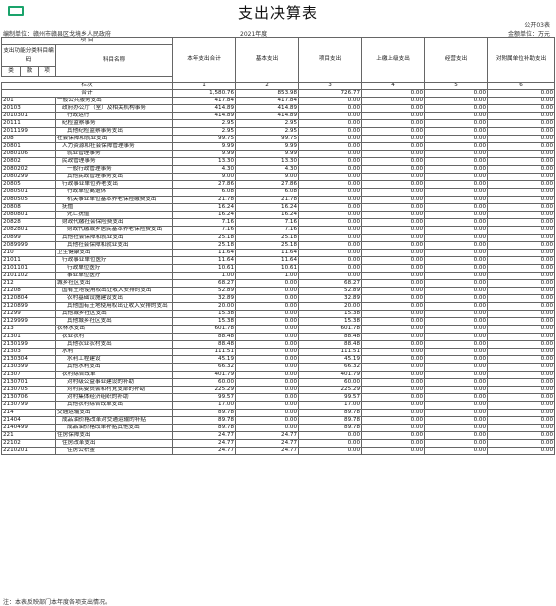 This screenshot has width=556, height=606. What do you see at coordinates (267, 192) in the screenshot?
I see `row-value-cell: 6.08` at bounding box center [267, 192].